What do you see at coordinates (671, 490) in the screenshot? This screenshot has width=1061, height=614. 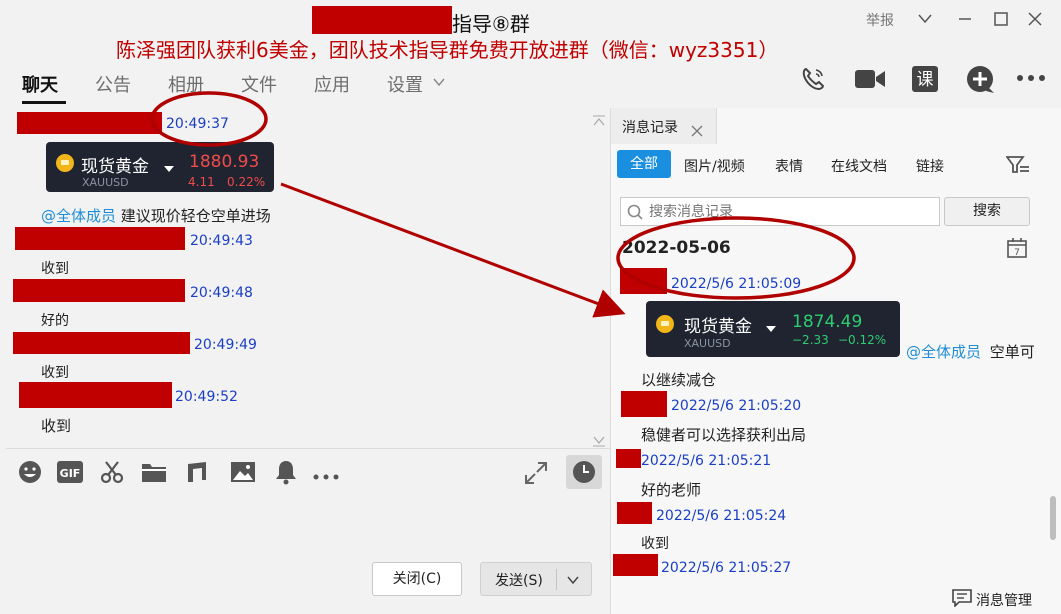 I see `history-message-text: 好的老师` at bounding box center [671, 490].